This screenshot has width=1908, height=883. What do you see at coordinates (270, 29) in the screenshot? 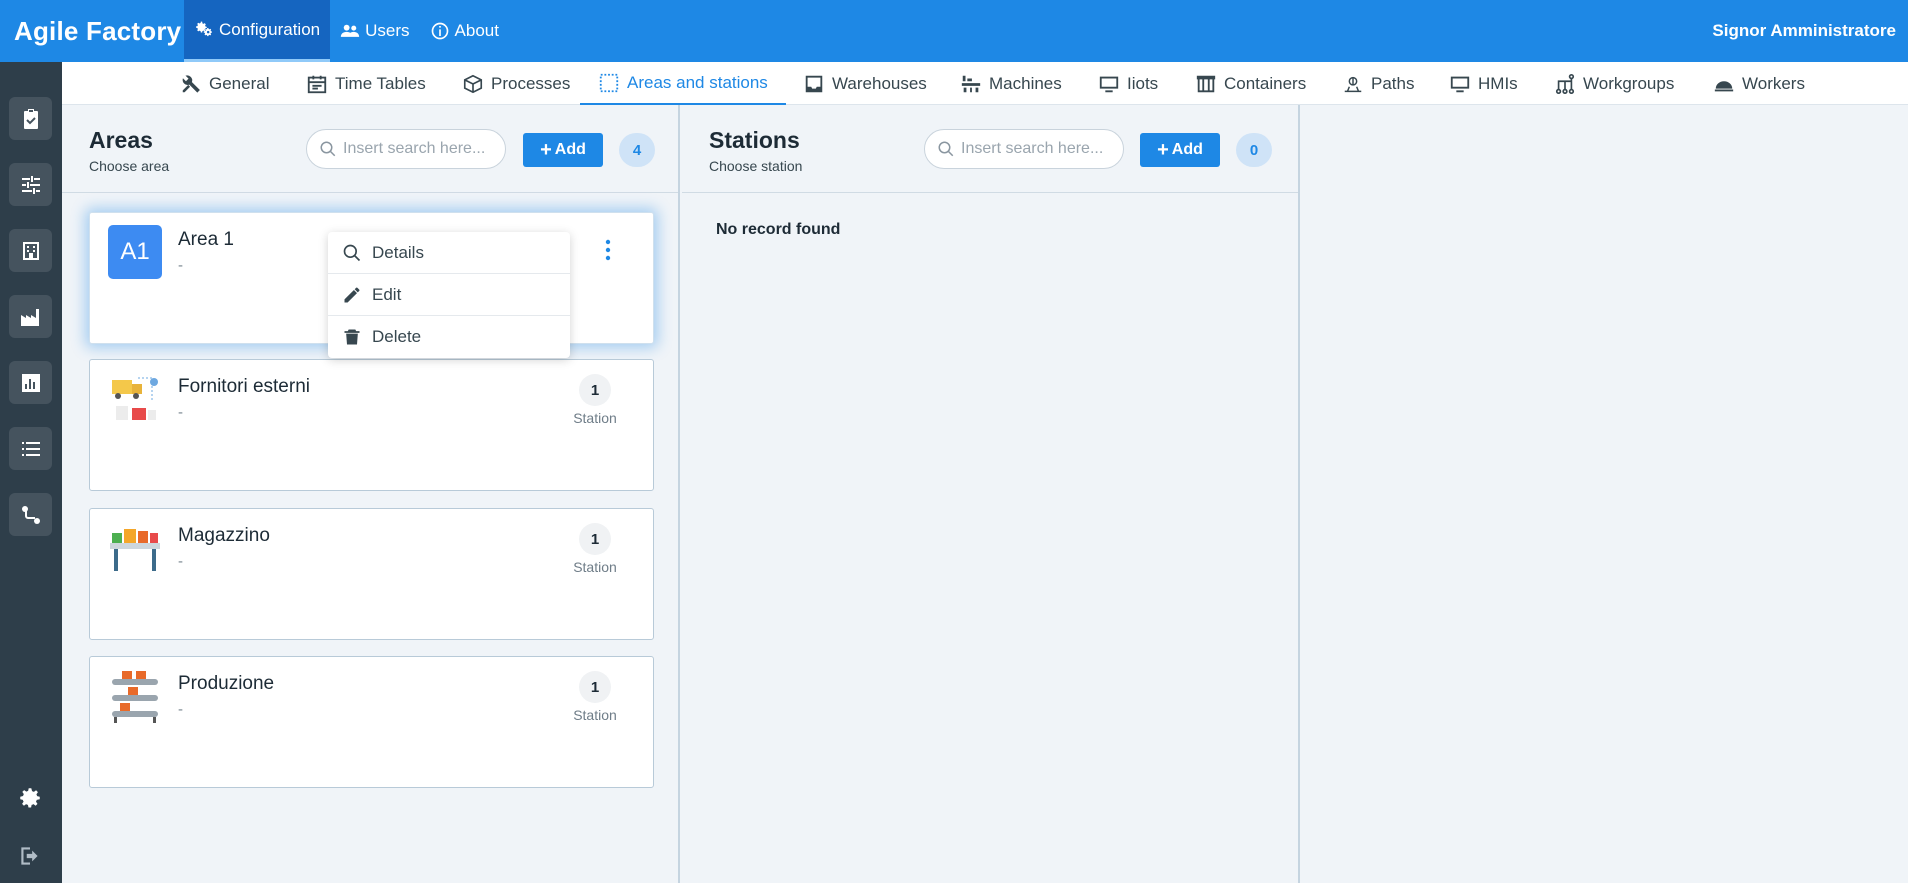
I see `nav-configuration-label: Configuration` at bounding box center [270, 29].